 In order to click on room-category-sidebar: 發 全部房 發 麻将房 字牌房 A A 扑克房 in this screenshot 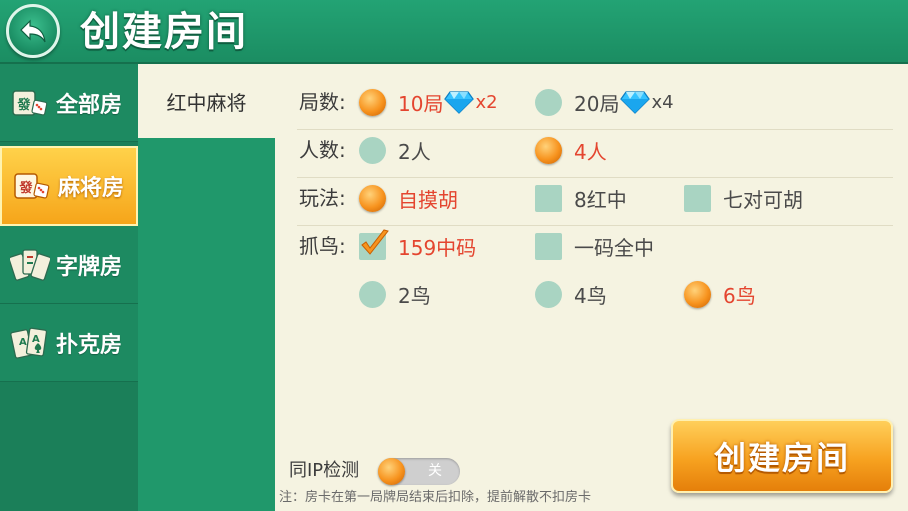, I will do `click(69, 287)`.